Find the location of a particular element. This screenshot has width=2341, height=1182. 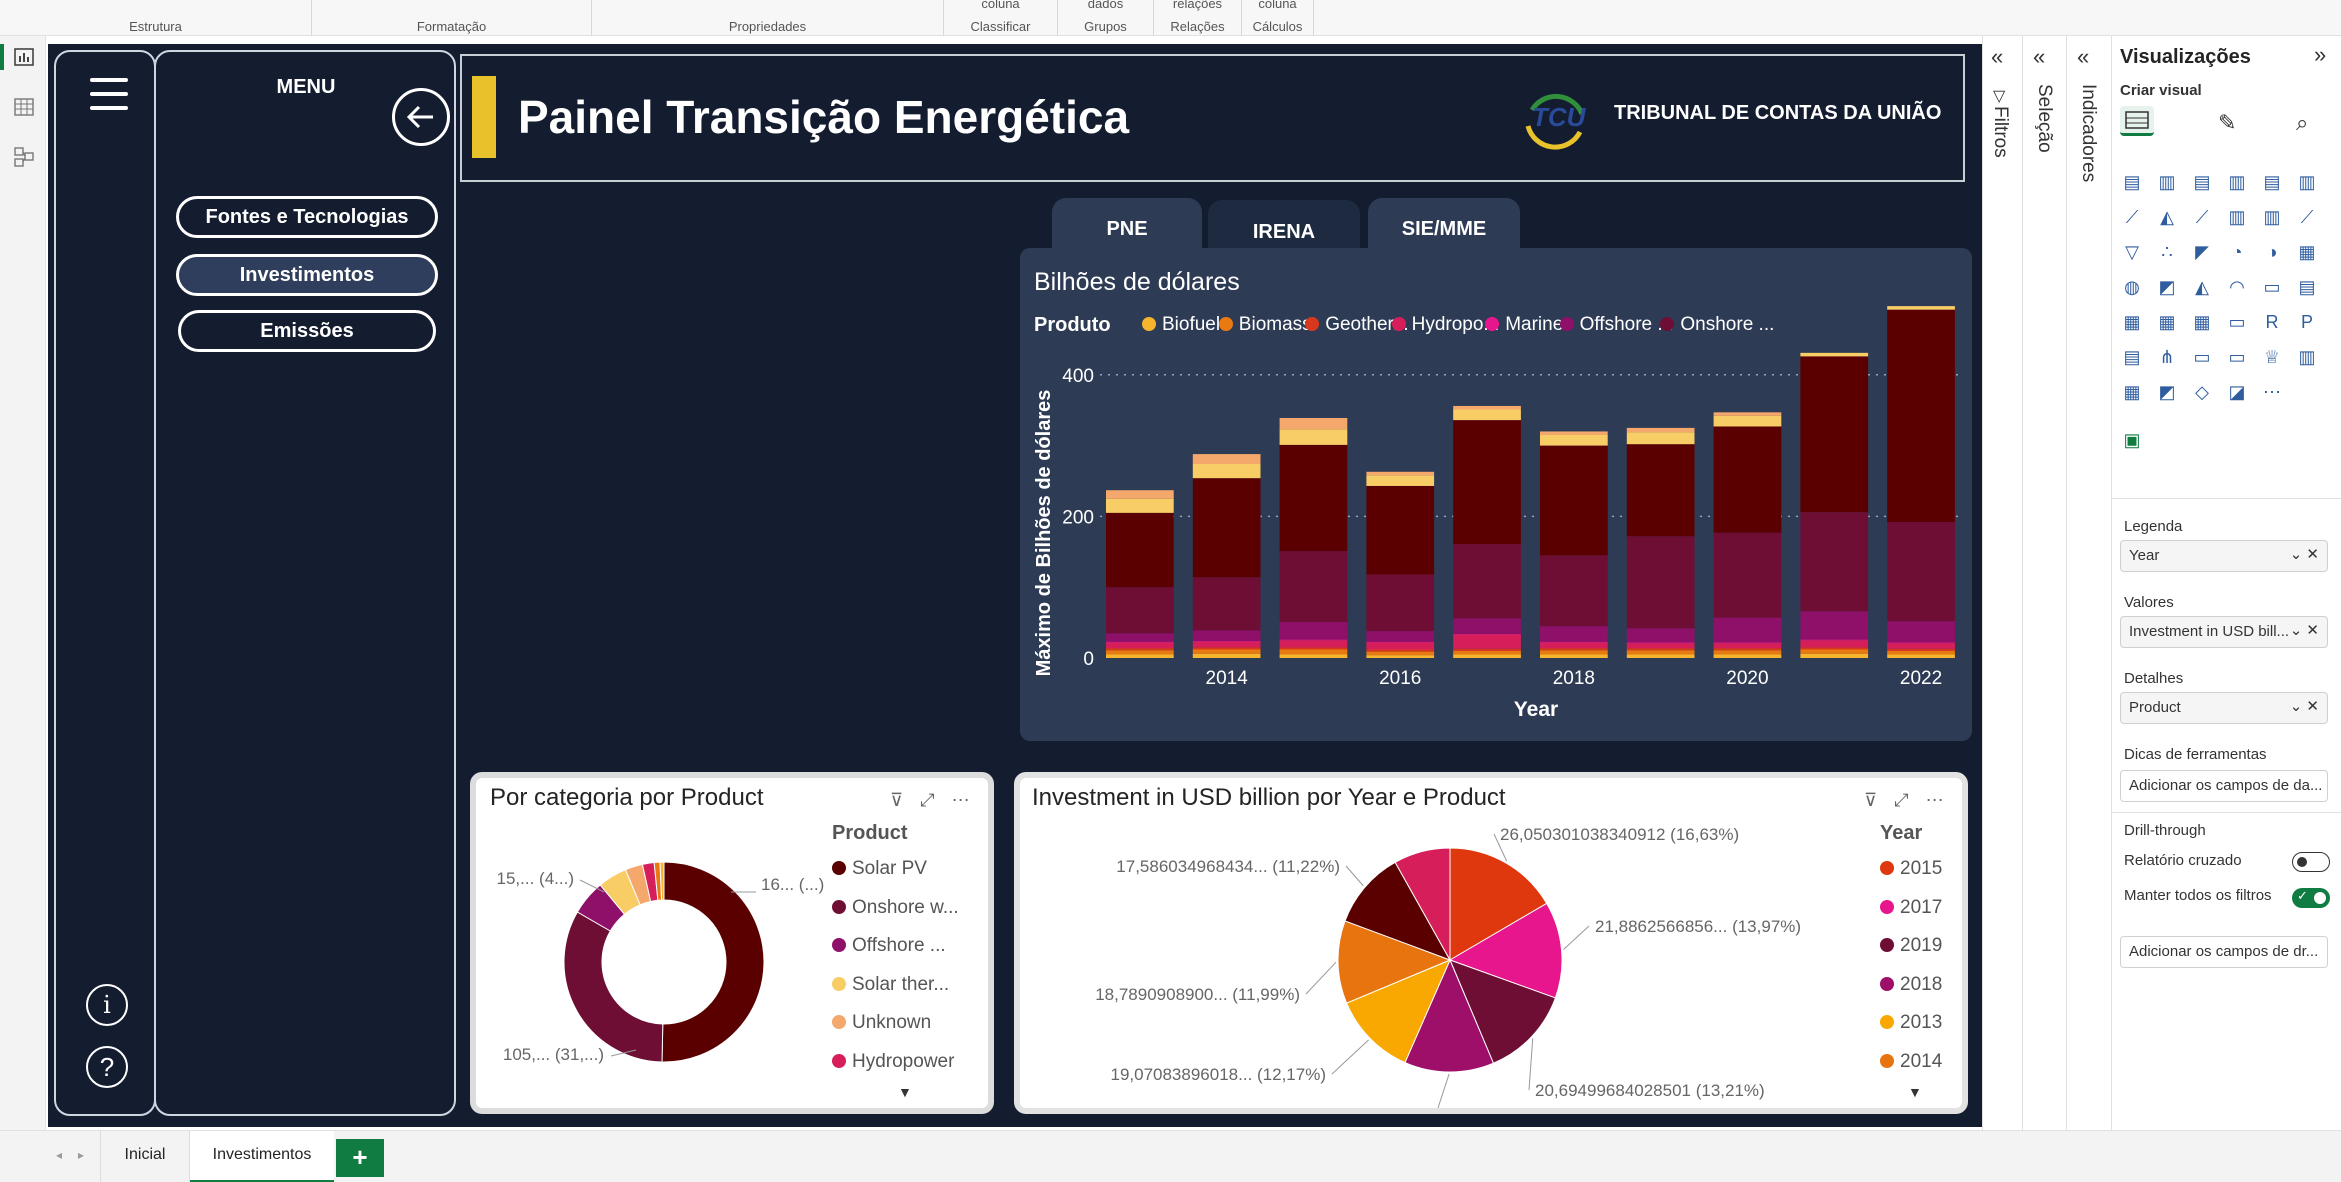

focus-mode-icon: ⤢ is located at coordinates (1901, 800).